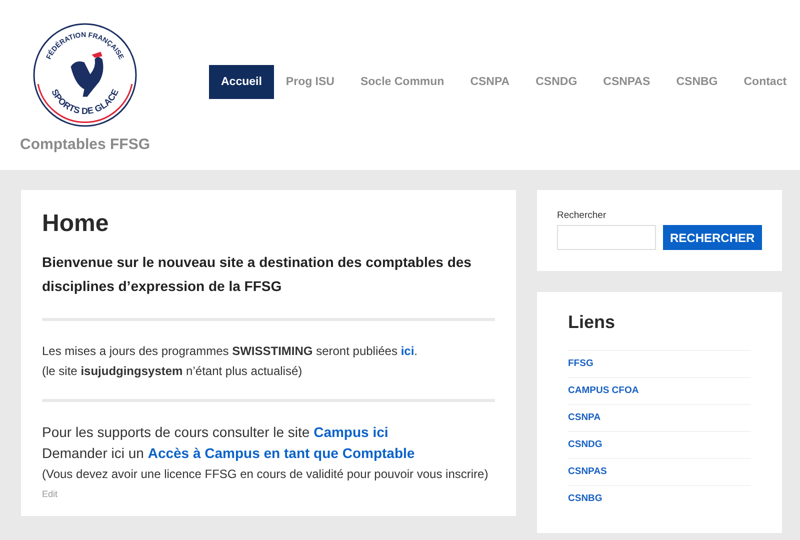  What do you see at coordinates (712, 237) in the screenshot?
I see `search-button: RECHERCHER` at bounding box center [712, 237].